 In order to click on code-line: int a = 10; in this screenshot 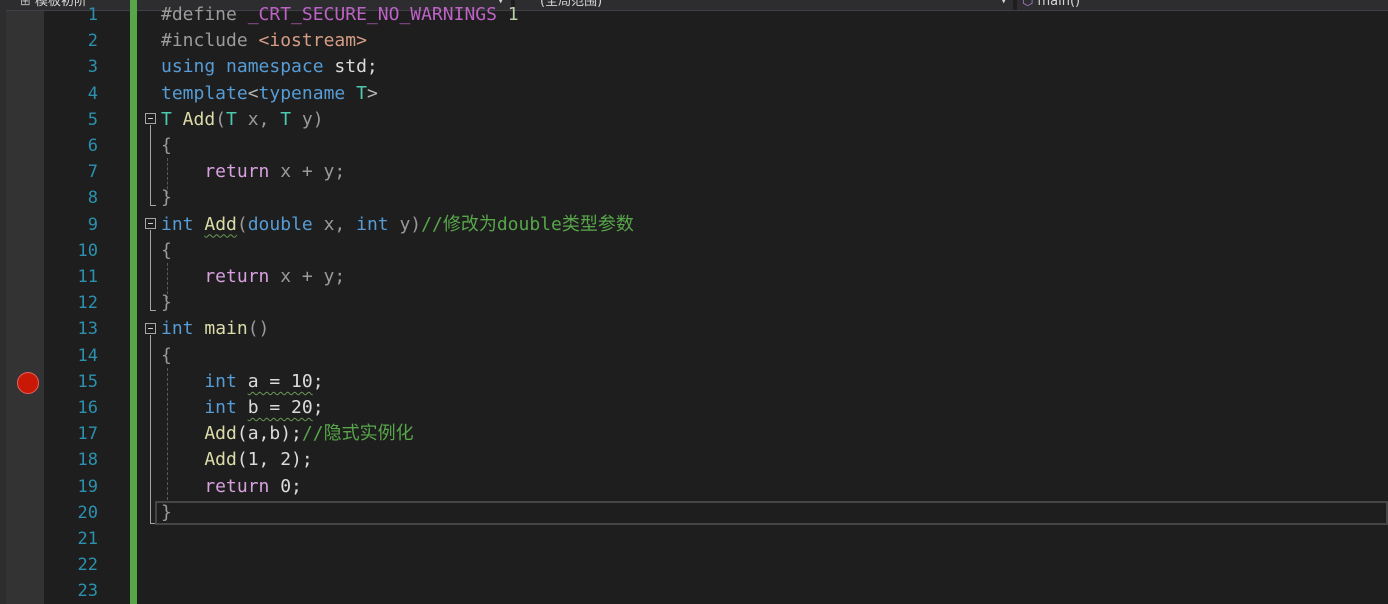, I will do `click(242, 382)`.